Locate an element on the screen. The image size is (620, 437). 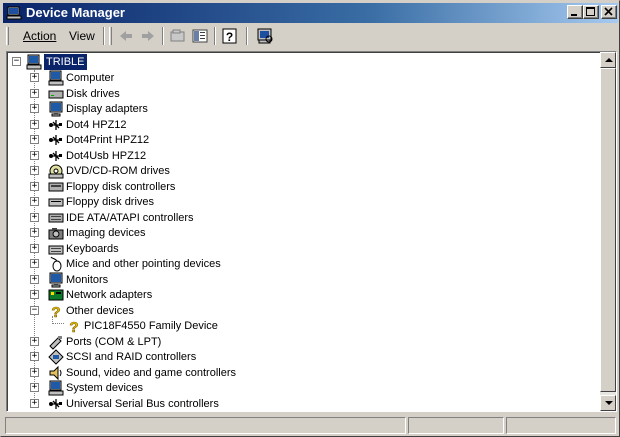
close-icon is located at coordinates (608, 11).